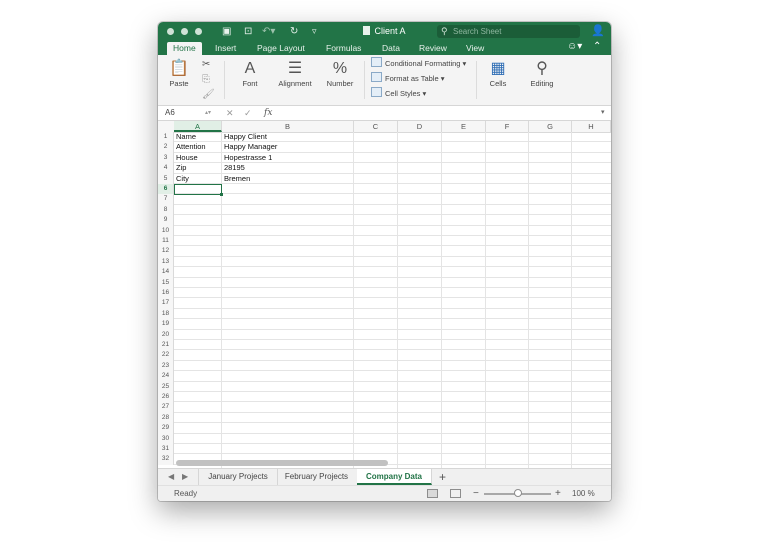 The image size is (768, 546). Describe the element at coordinates (550, 126) in the screenshot. I see `column-header: G` at that location.